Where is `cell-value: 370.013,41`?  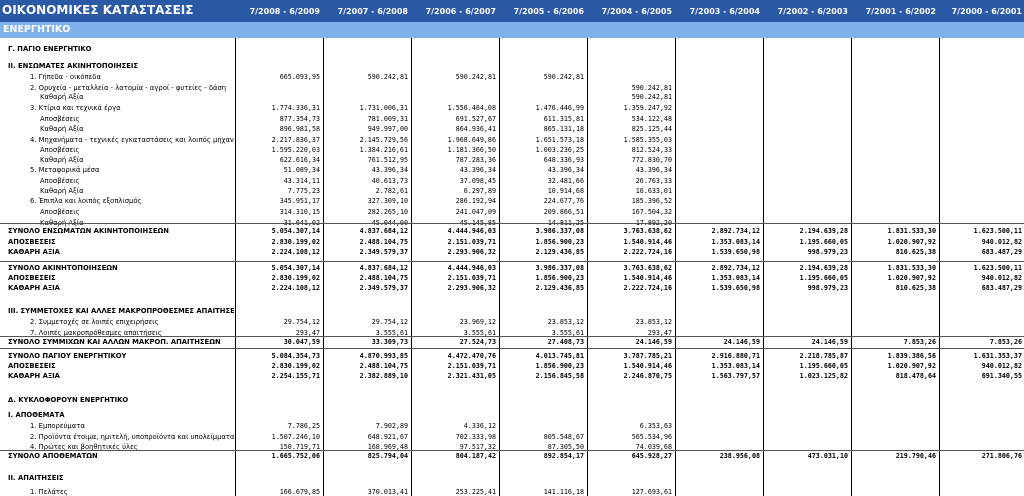 cell-value: 370.013,41 is located at coordinates (387, 492).